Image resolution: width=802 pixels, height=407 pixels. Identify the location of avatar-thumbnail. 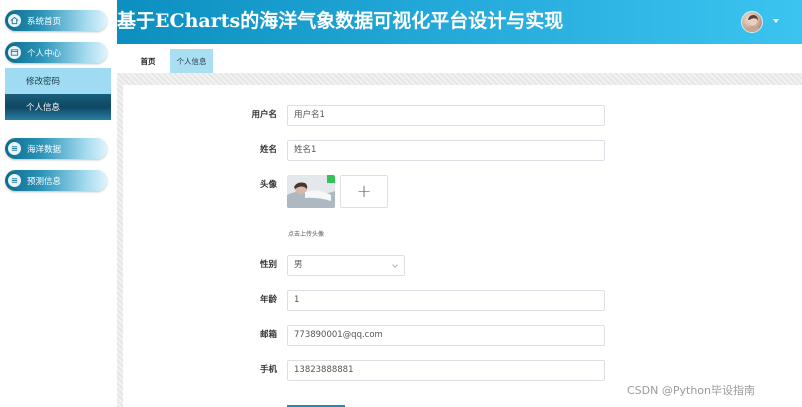
(311, 191).